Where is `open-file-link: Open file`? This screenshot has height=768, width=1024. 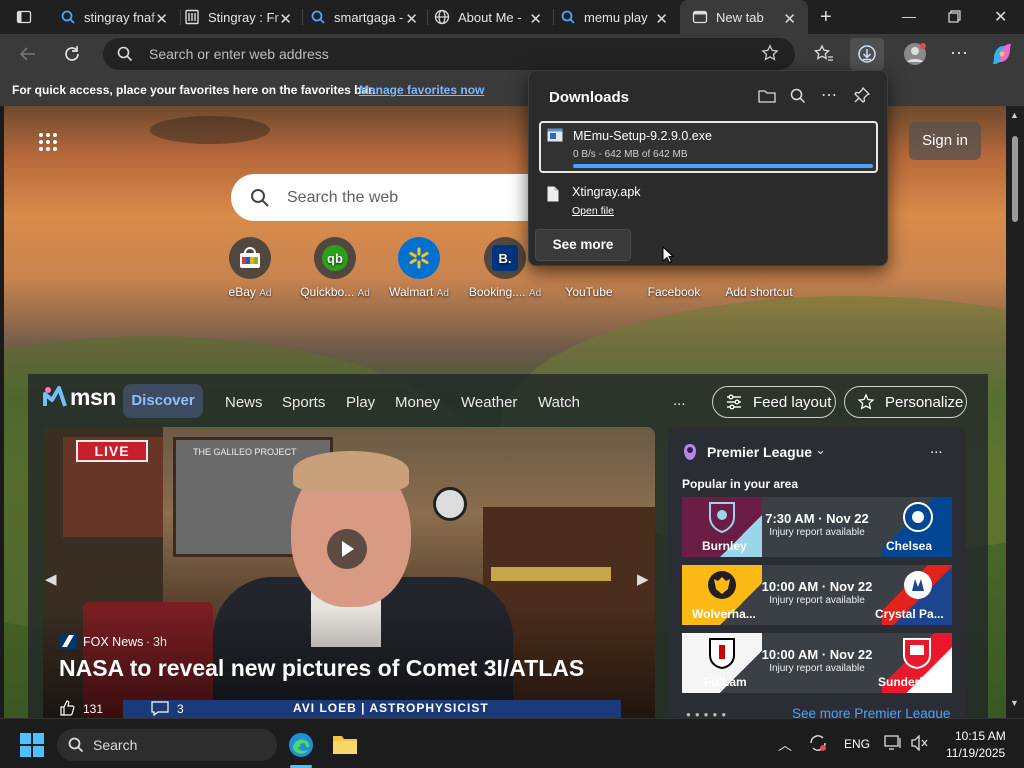 open-file-link: Open file is located at coordinates (593, 211).